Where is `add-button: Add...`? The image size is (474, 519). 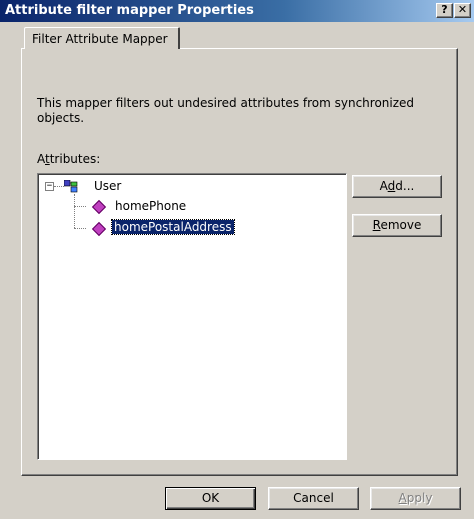 add-button: Add... is located at coordinates (397, 186).